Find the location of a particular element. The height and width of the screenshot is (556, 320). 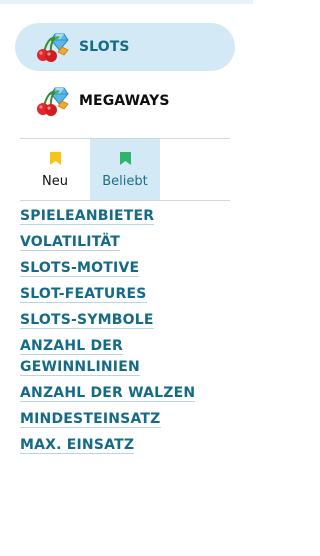

tab-label: Neu is located at coordinates (55, 181).